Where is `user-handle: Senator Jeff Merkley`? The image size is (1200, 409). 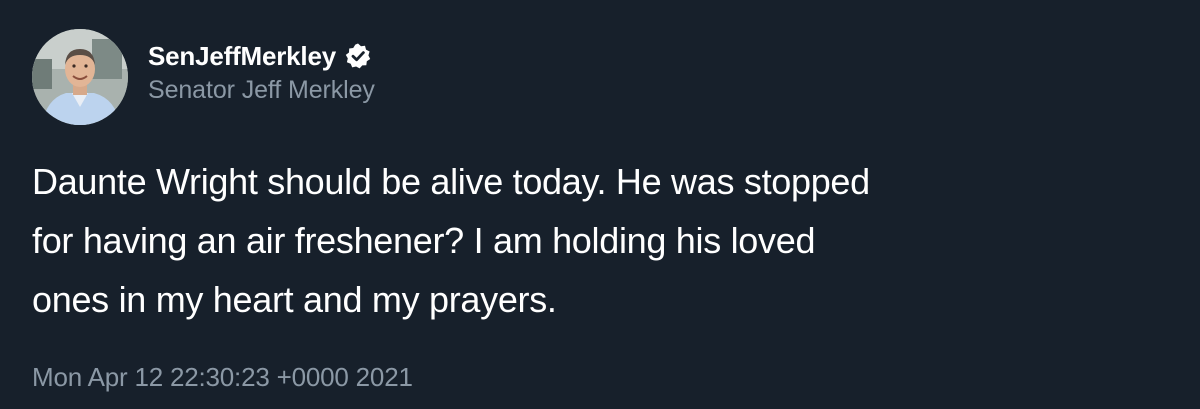 user-handle: Senator Jeff Merkley is located at coordinates (261, 90).